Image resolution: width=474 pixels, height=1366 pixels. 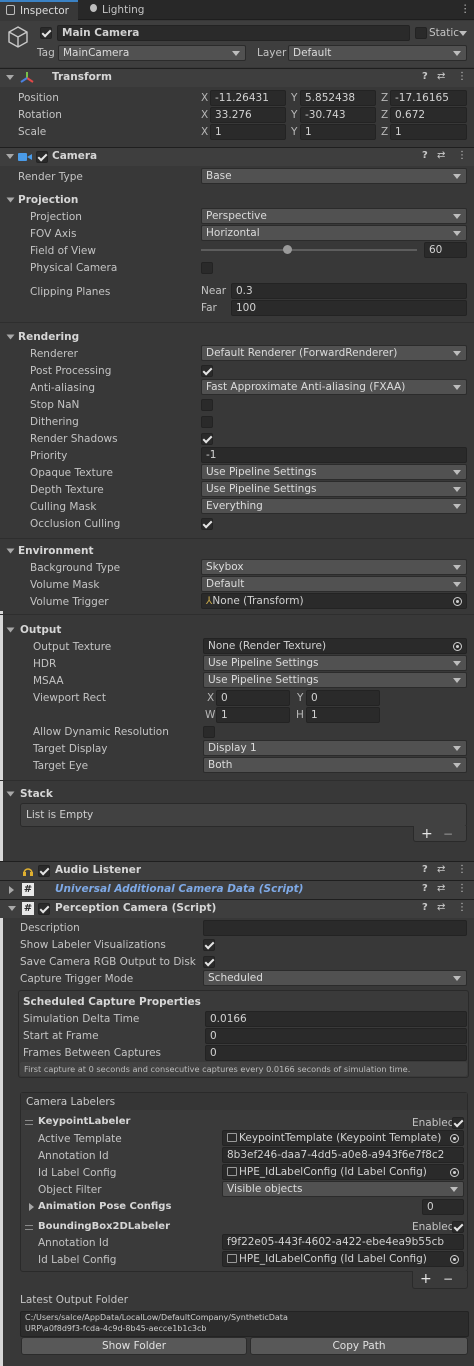 What do you see at coordinates (10, 794) in the screenshot?
I see `stack-fold-icon` at bounding box center [10, 794].